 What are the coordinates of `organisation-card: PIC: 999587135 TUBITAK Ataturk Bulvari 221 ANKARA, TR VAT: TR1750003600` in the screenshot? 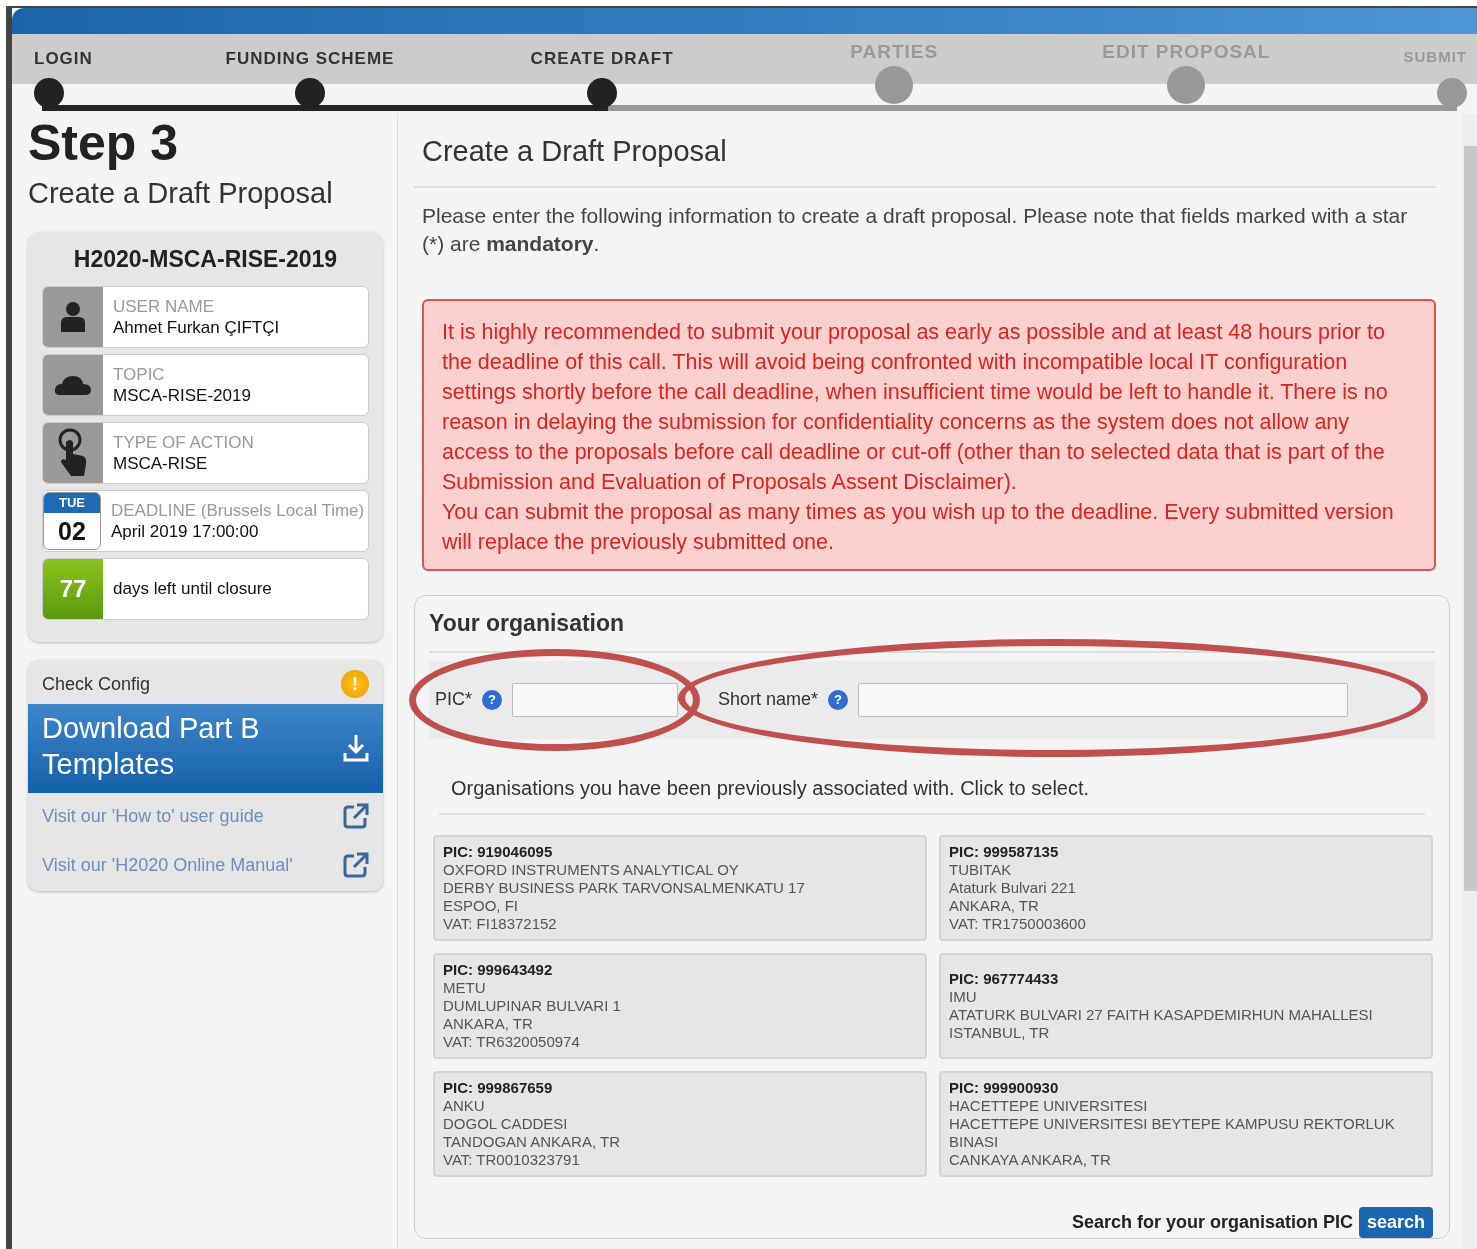 It's located at (1186, 887).